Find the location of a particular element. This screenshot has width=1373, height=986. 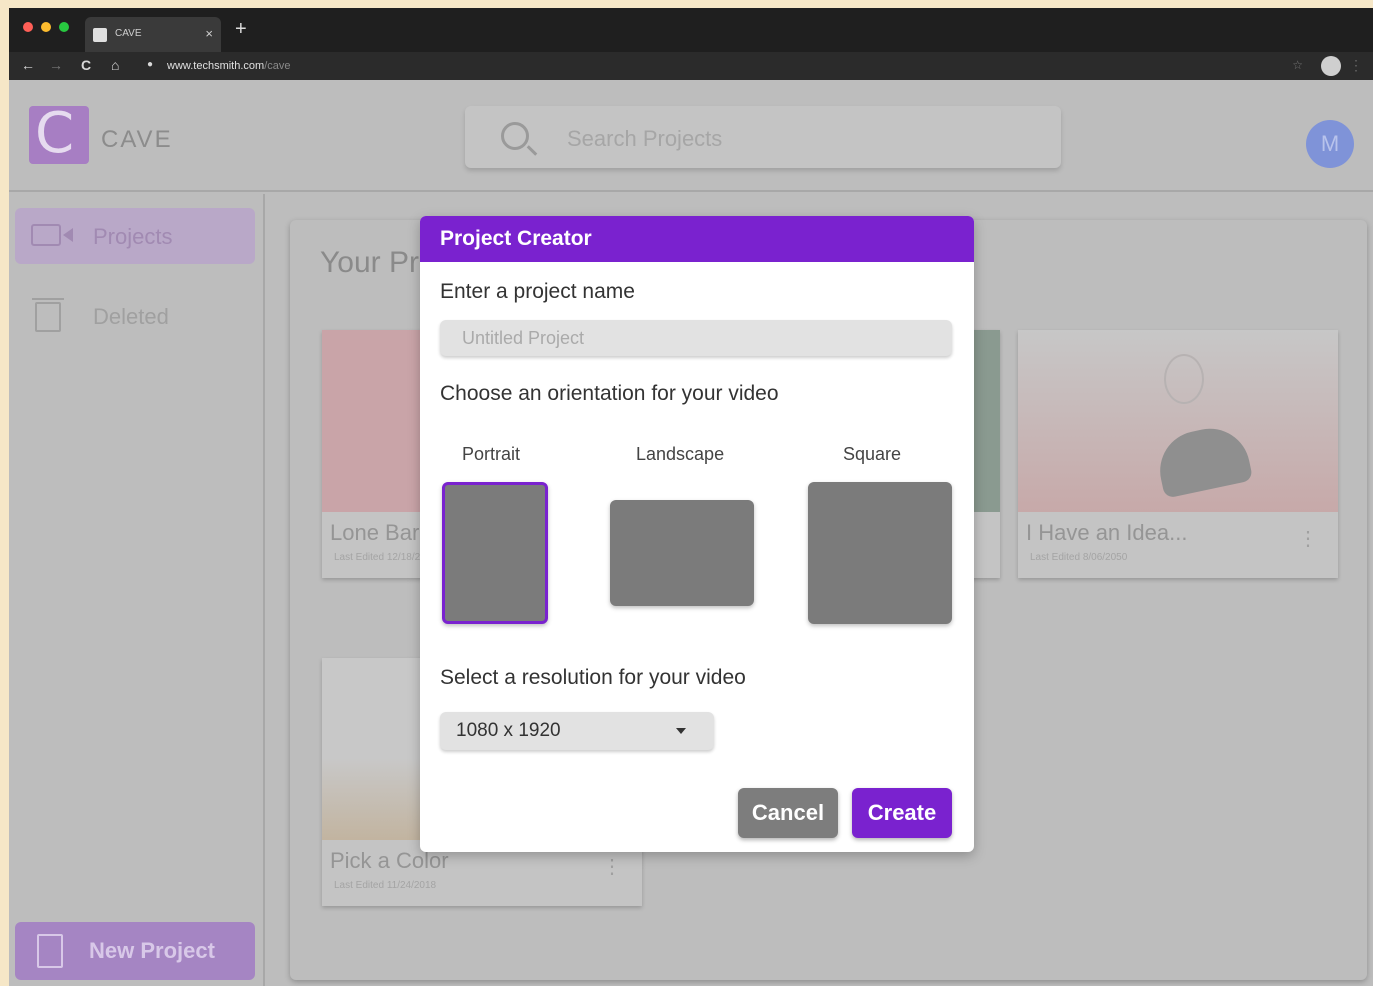

trash-icon is located at coordinates (48, 315).